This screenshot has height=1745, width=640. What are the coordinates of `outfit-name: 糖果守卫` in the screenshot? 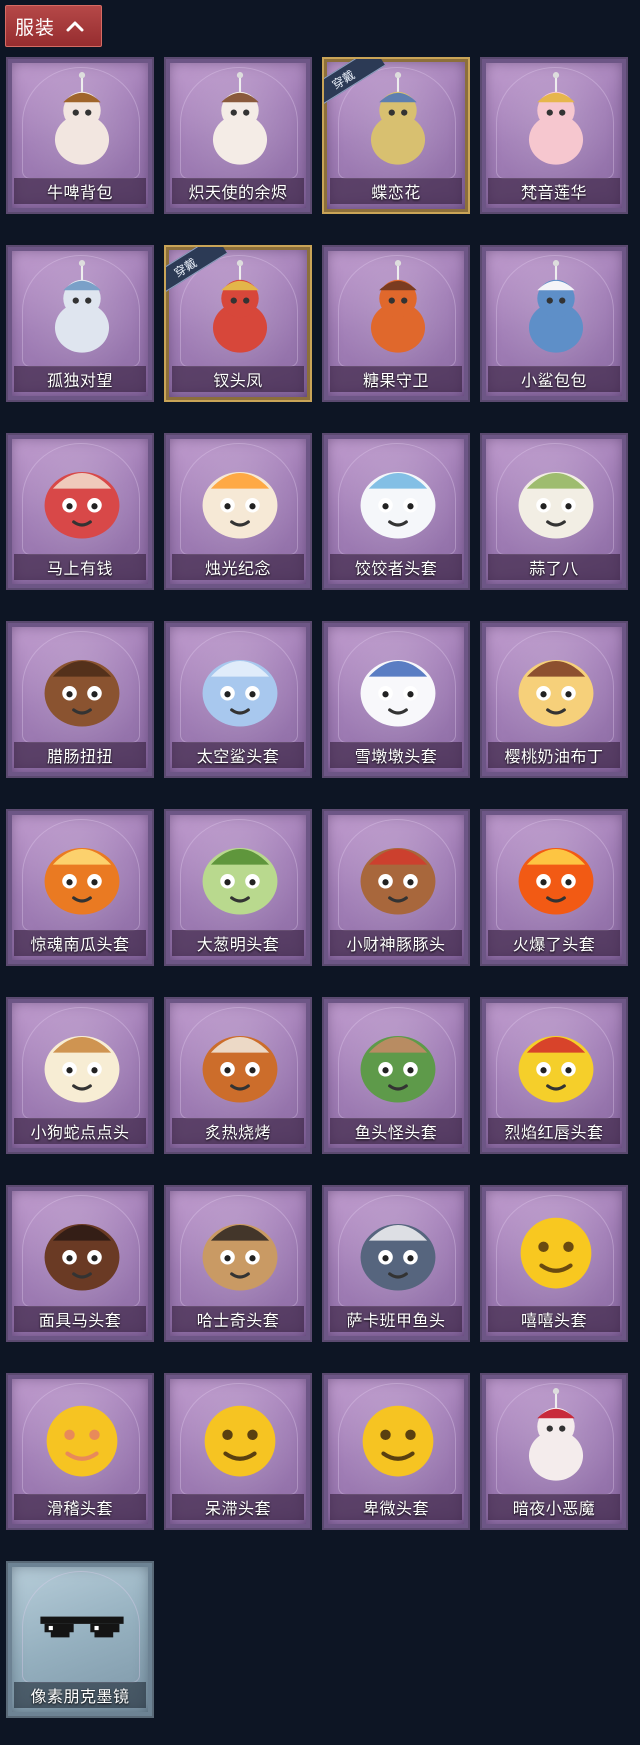 It's located at (395, 380).